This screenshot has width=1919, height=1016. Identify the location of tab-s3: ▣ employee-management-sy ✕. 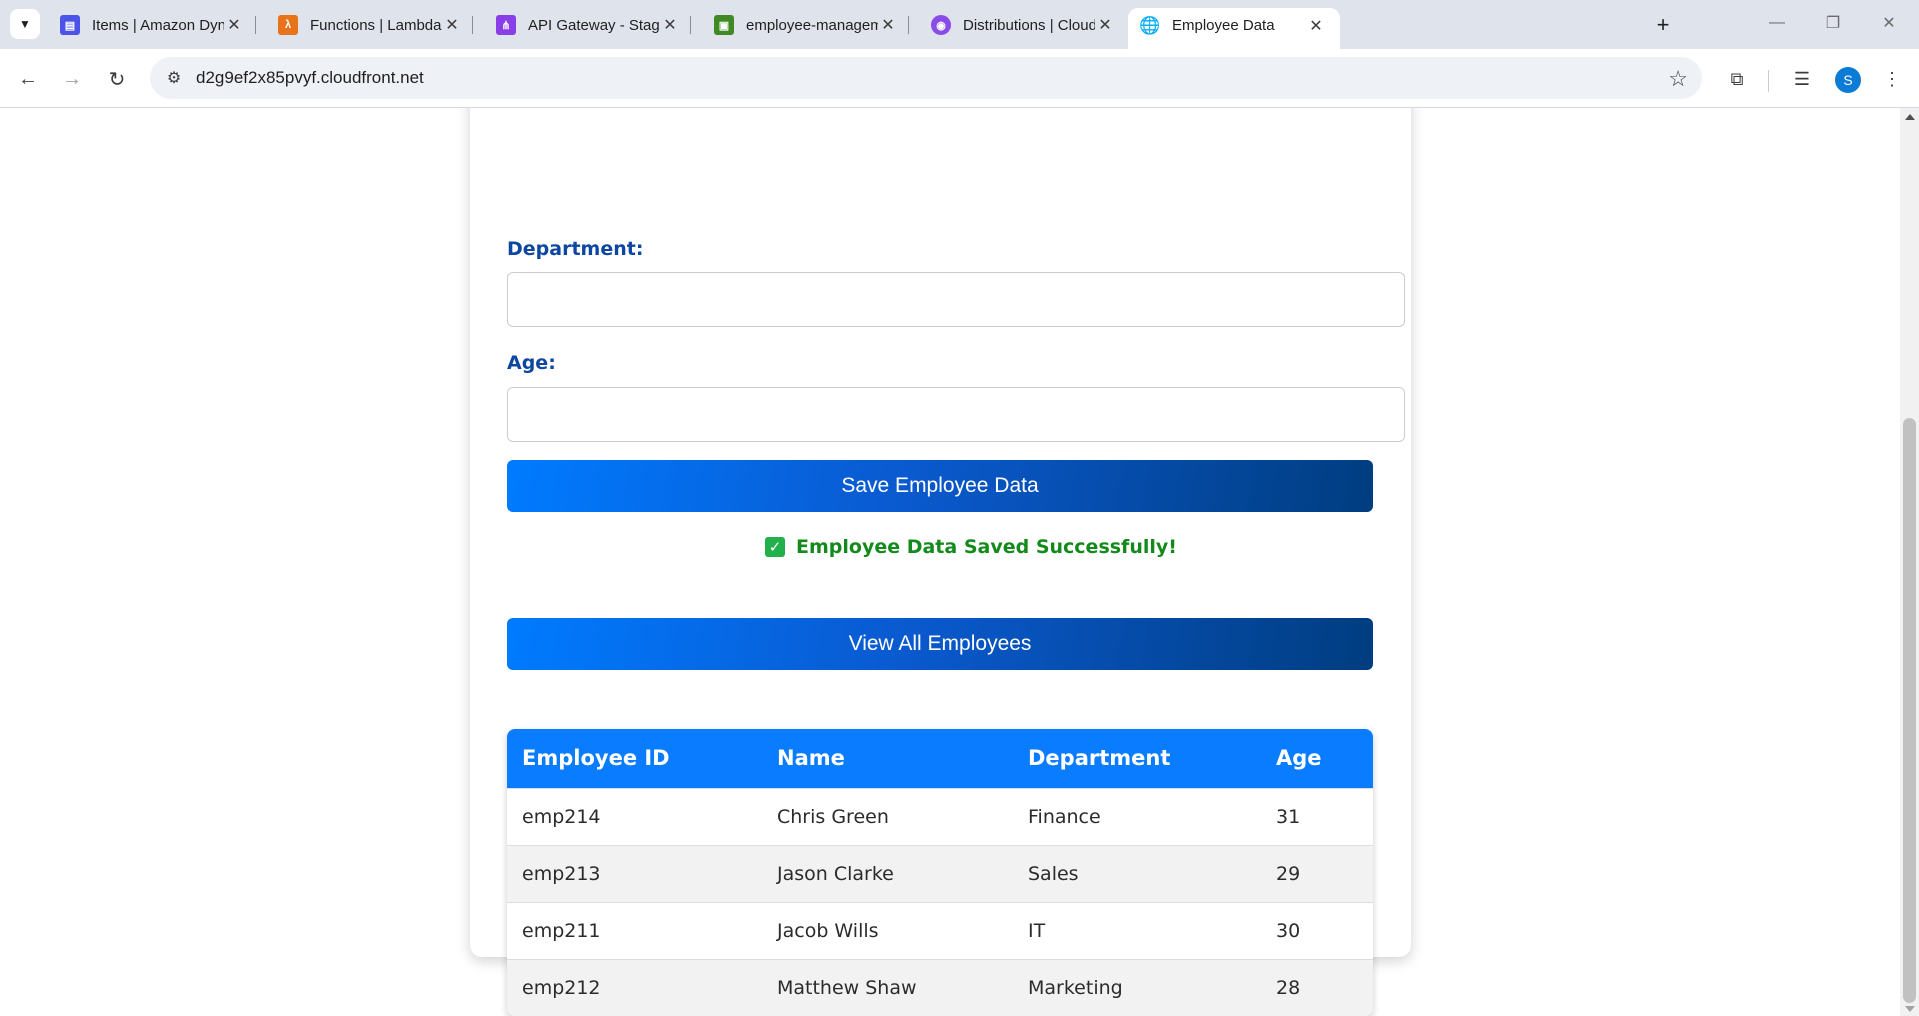
(807, 25).